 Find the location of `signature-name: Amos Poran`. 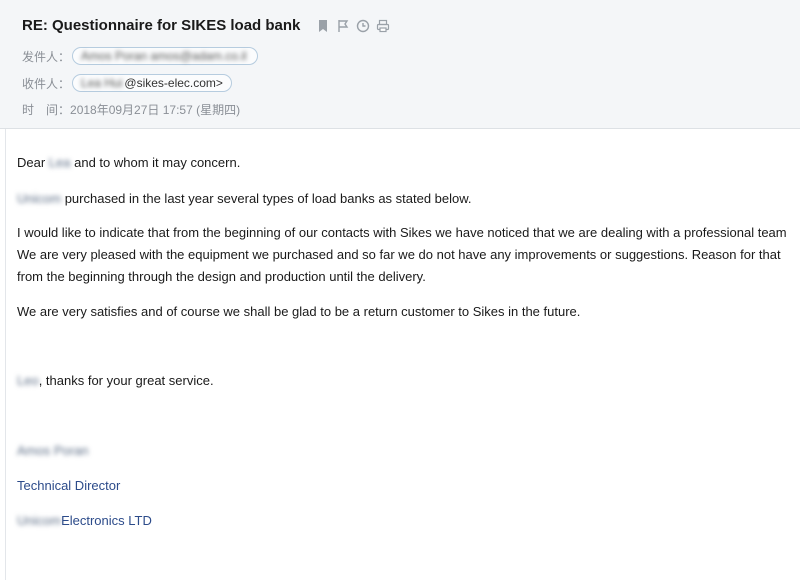

signature-name: Amos Poran is located at coordinates (53, 450).